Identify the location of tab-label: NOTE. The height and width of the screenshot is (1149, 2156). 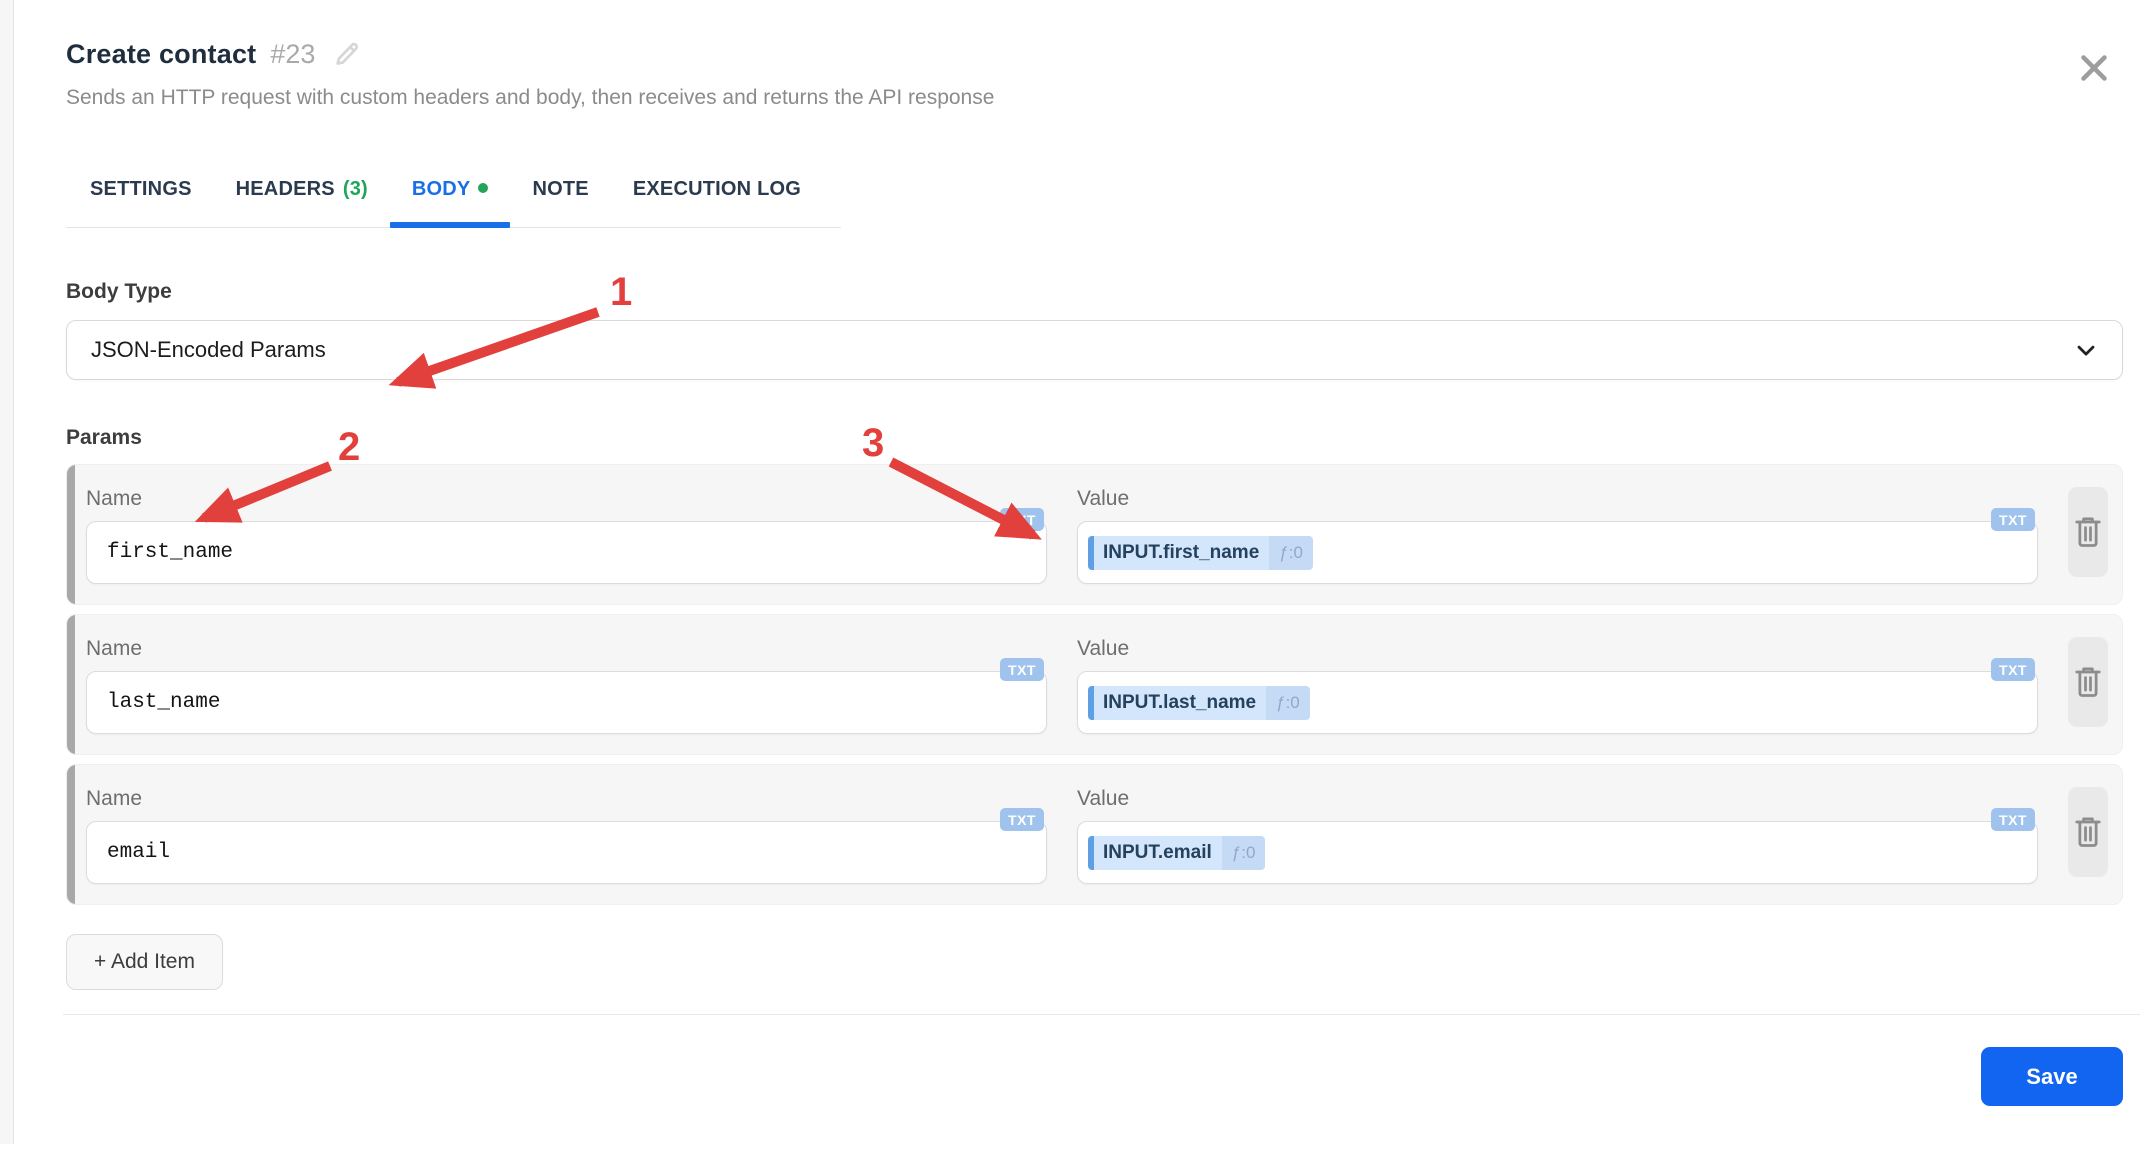
(560, 189).